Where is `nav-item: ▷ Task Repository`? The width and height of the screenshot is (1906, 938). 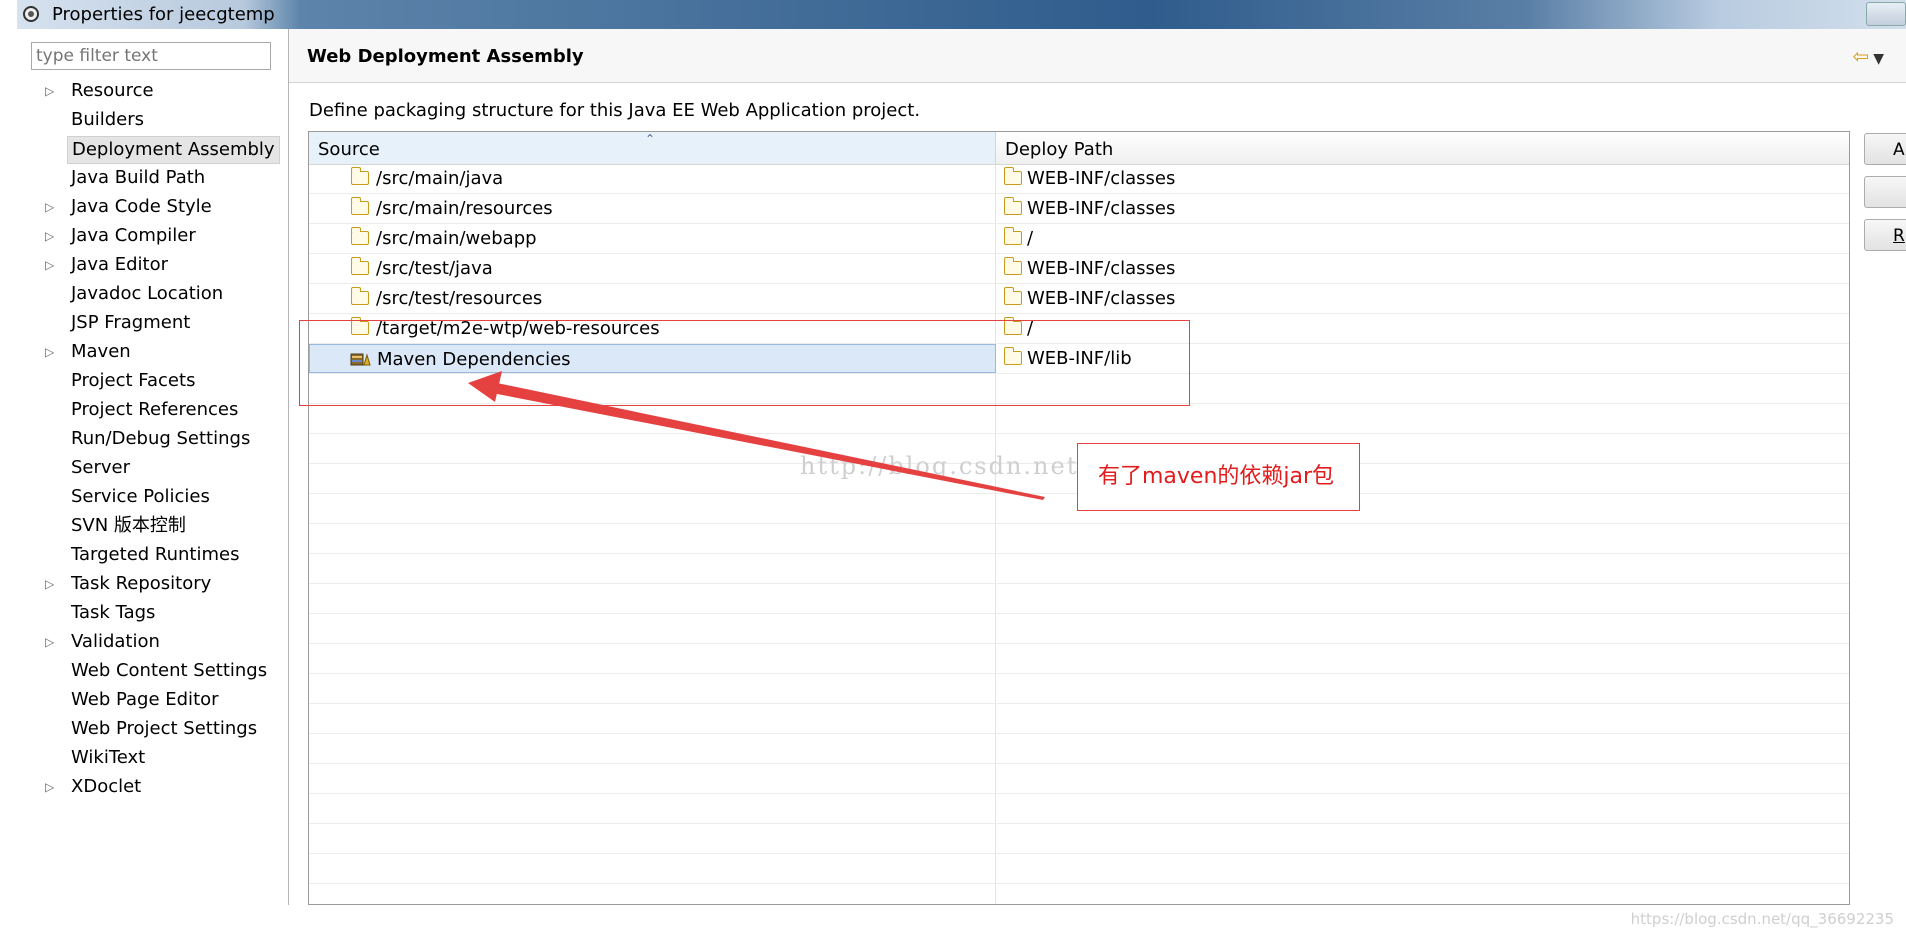 nav-item: ▷ Task Repository is located at coordinates (152, 584).